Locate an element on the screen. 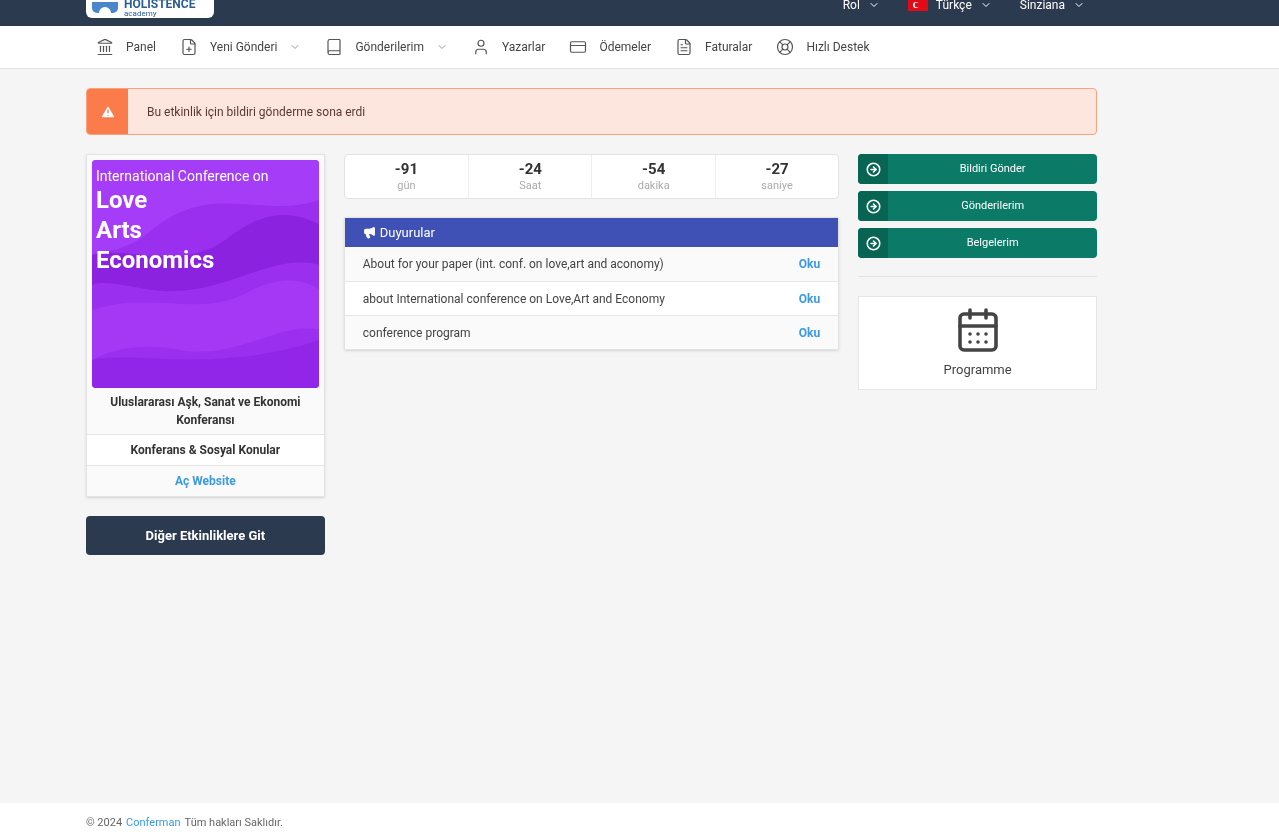  bank-icon is located at coordinates (105, 47).